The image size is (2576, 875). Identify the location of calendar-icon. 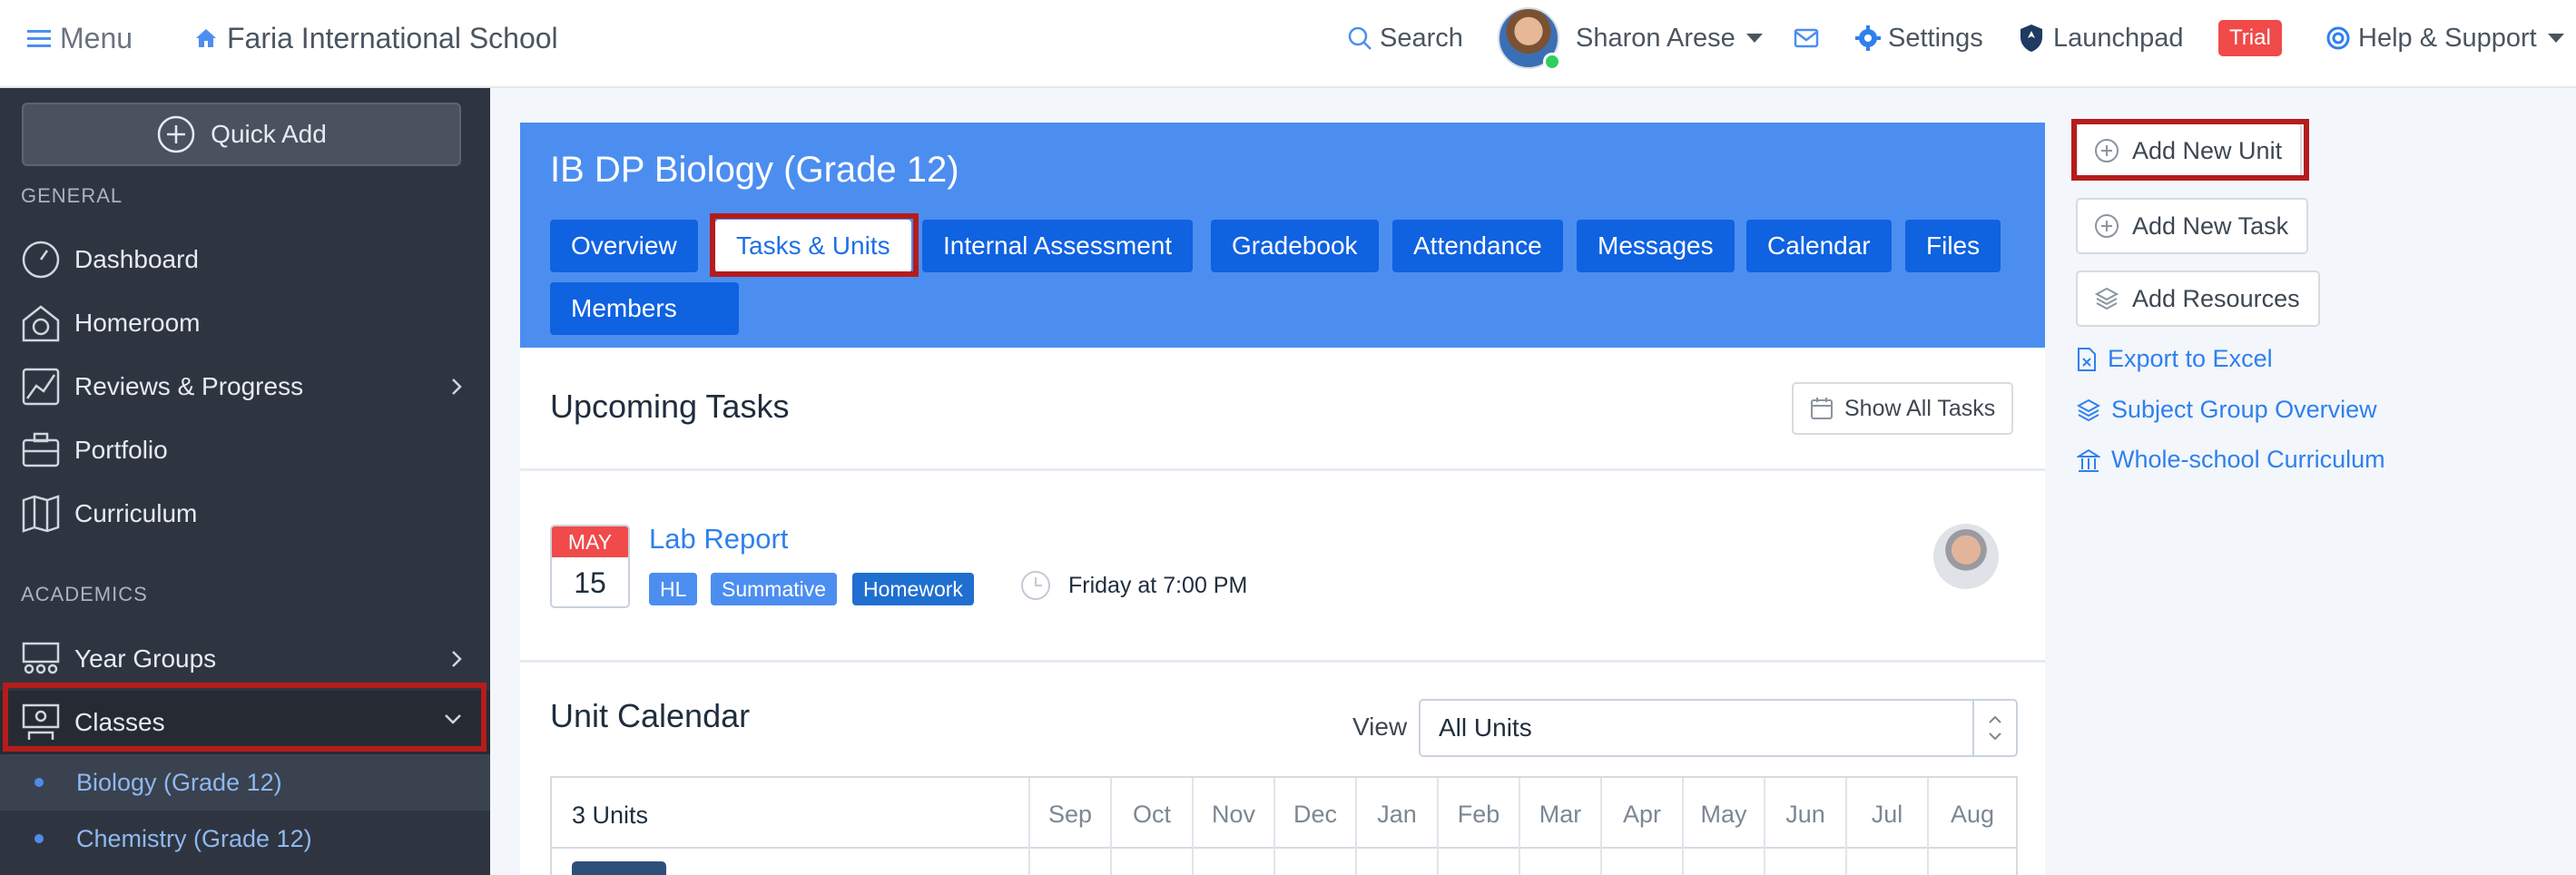
(1822, 408).